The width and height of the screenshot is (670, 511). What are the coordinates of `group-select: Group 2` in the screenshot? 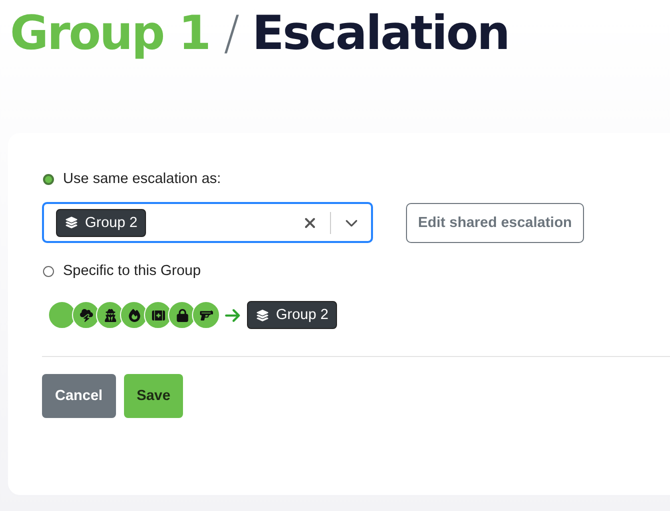 It's located at (207, 222).